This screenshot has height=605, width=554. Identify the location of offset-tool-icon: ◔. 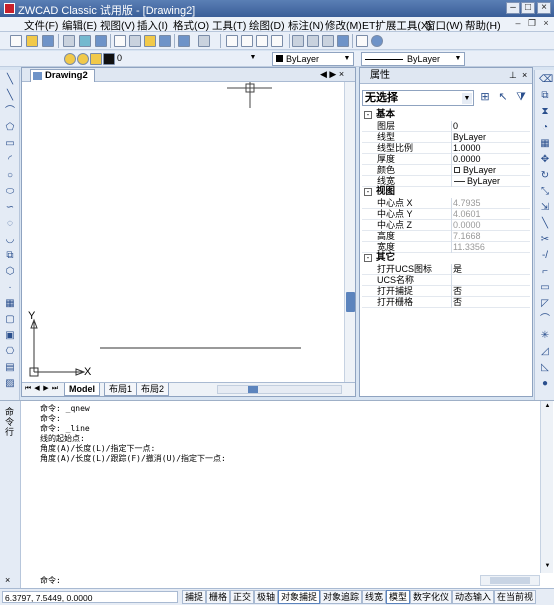
(545, 128).